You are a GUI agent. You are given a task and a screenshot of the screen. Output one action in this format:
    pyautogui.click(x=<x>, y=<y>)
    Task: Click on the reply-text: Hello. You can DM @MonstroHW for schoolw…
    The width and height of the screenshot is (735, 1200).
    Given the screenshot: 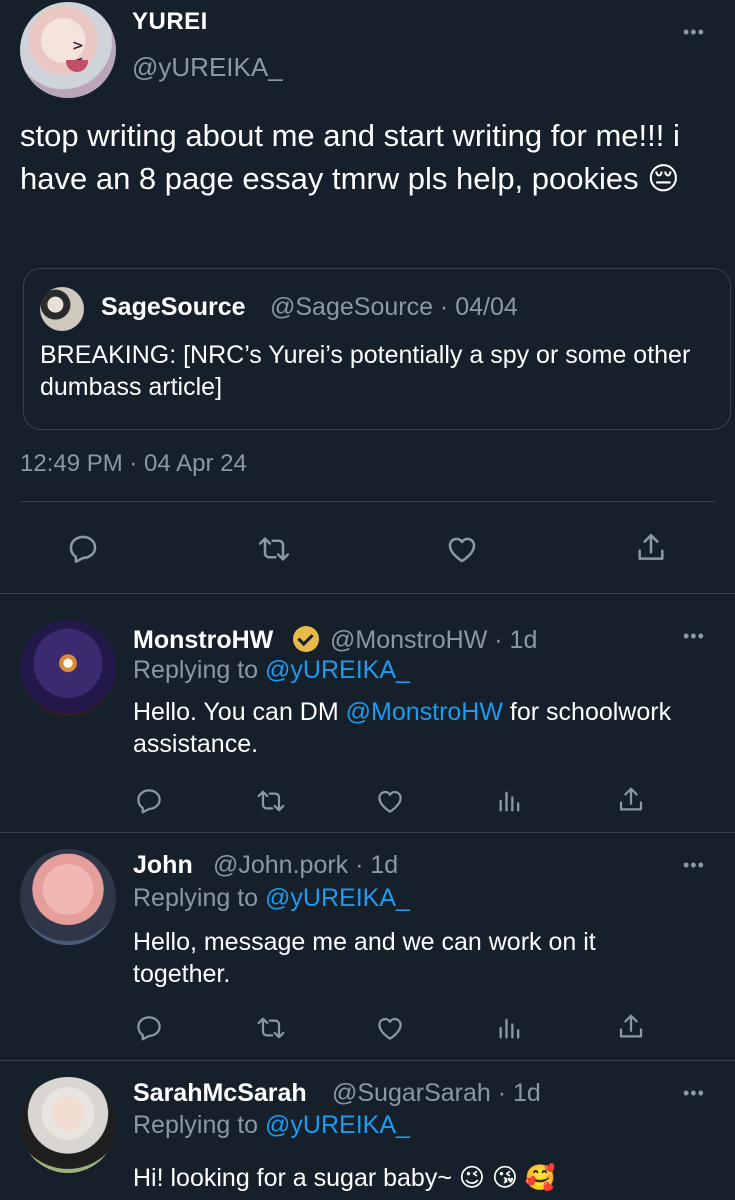 What is the action you would take?
    pyautogui.click(x=428, y=728)
    